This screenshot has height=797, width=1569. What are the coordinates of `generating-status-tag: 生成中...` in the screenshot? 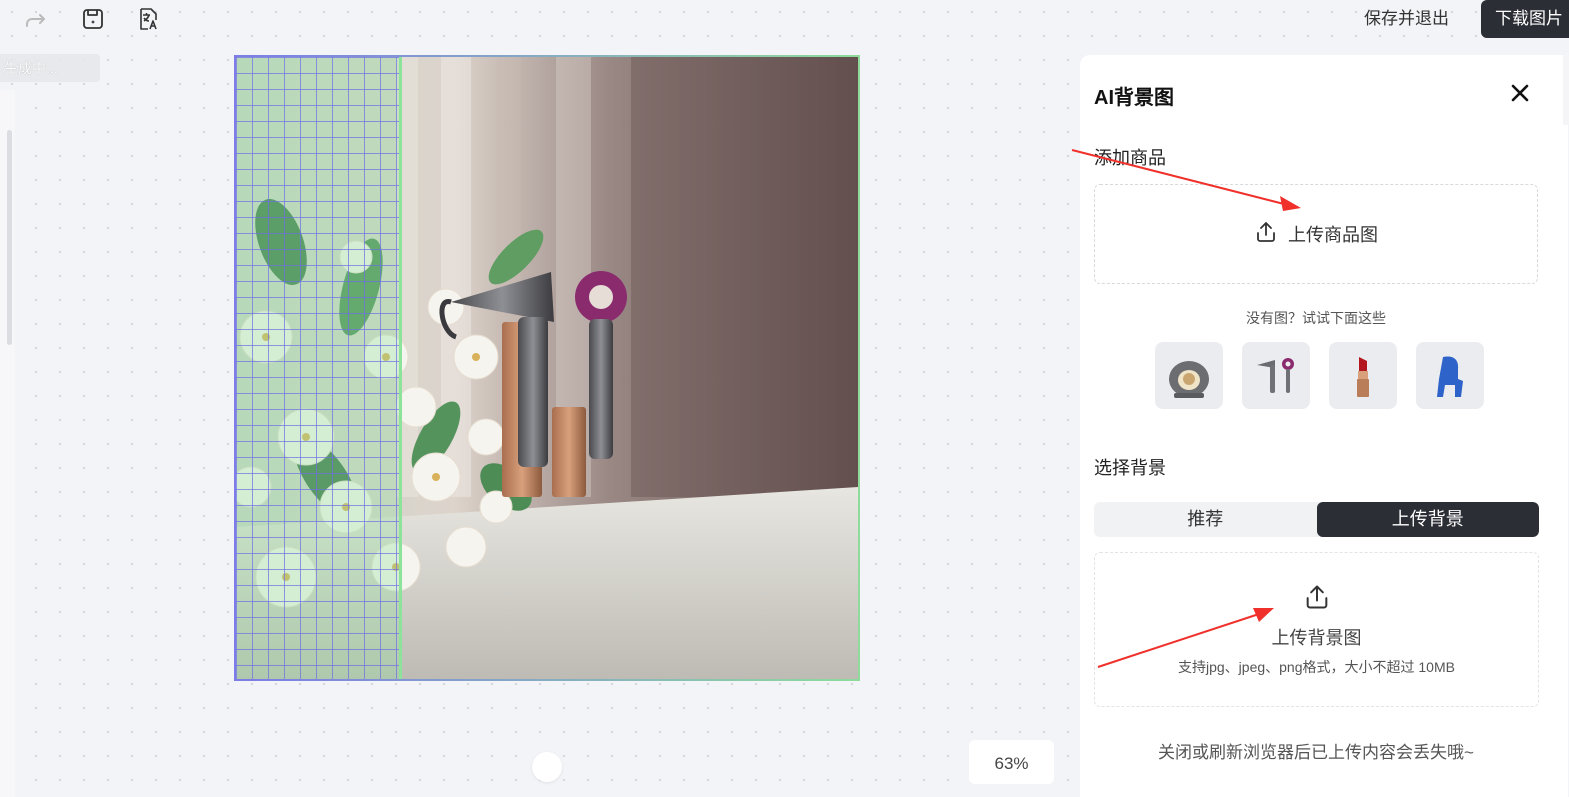 It's located at (50, 68).